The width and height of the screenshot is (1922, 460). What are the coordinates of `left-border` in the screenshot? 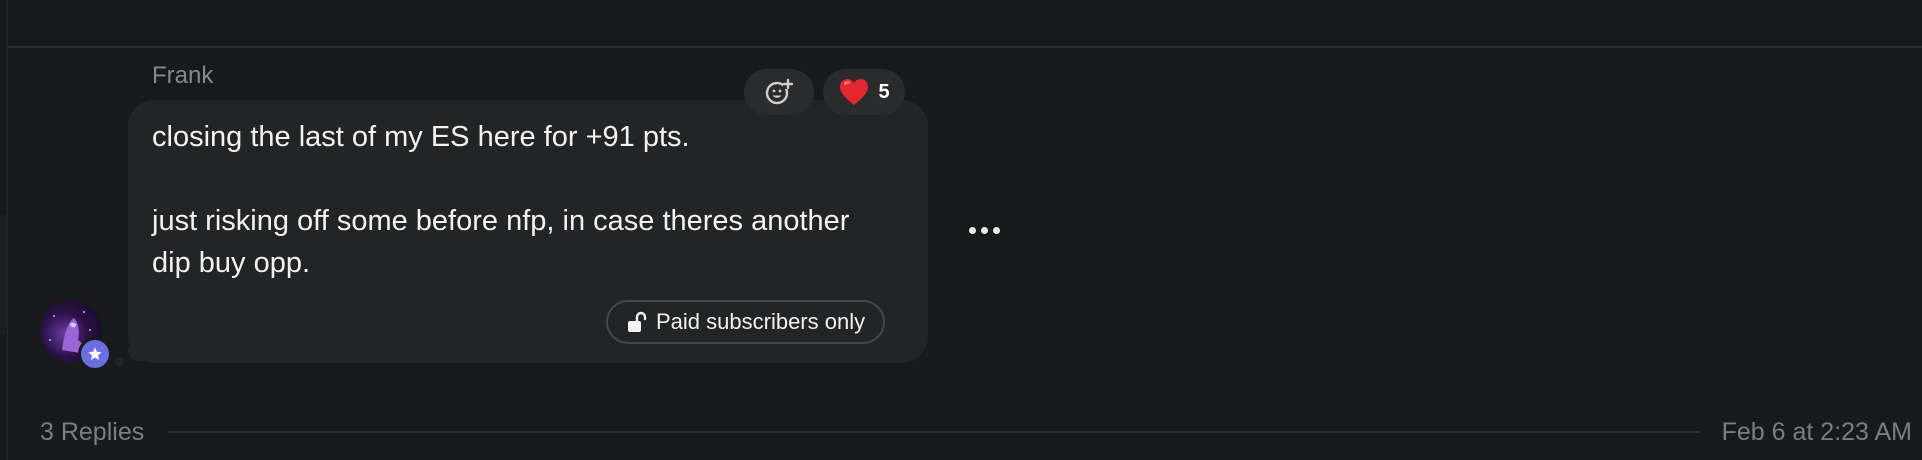 It's located at (7, 230).